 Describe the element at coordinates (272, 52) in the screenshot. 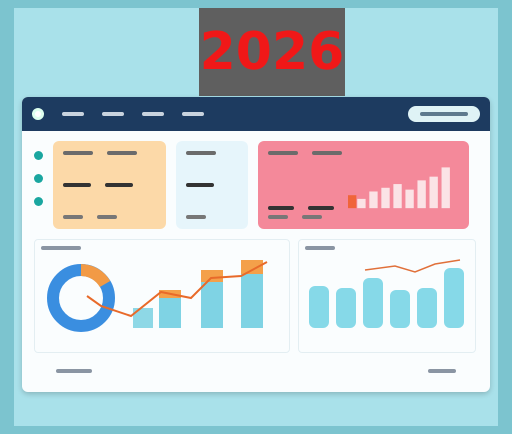

I see `year-banner: 2026` at that location.